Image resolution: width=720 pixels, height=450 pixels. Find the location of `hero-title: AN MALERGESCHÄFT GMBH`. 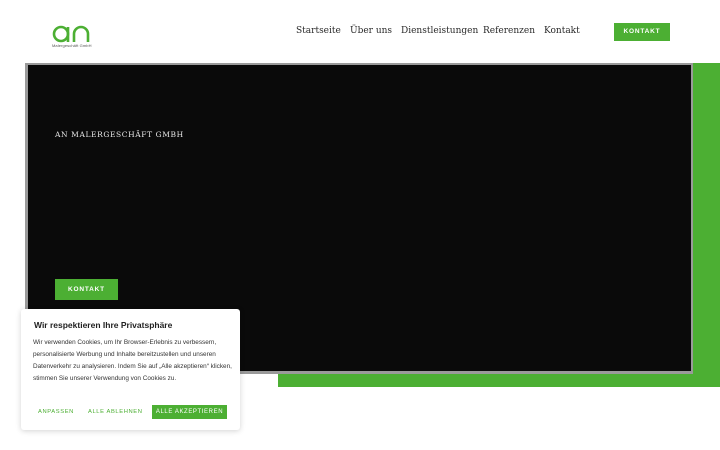

hero-title: AN MALERGESCHÄFT GMBH is located at coordinates (119, 134).